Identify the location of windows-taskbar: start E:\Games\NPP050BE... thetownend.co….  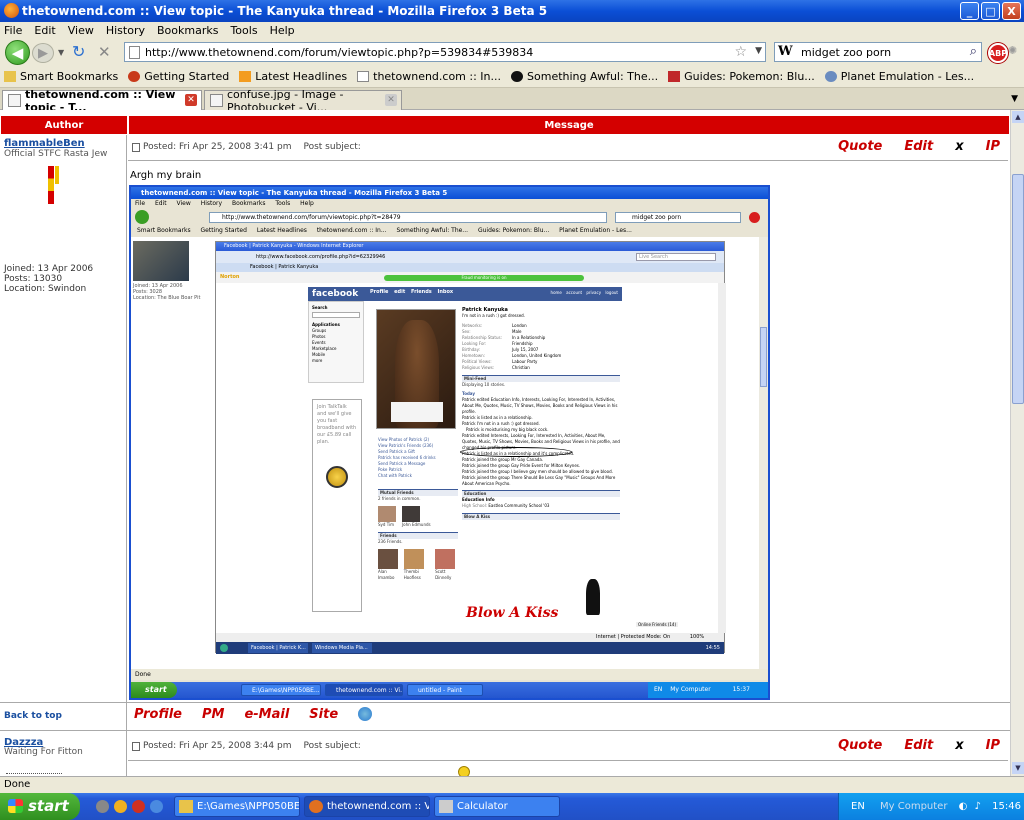
(512, 806).